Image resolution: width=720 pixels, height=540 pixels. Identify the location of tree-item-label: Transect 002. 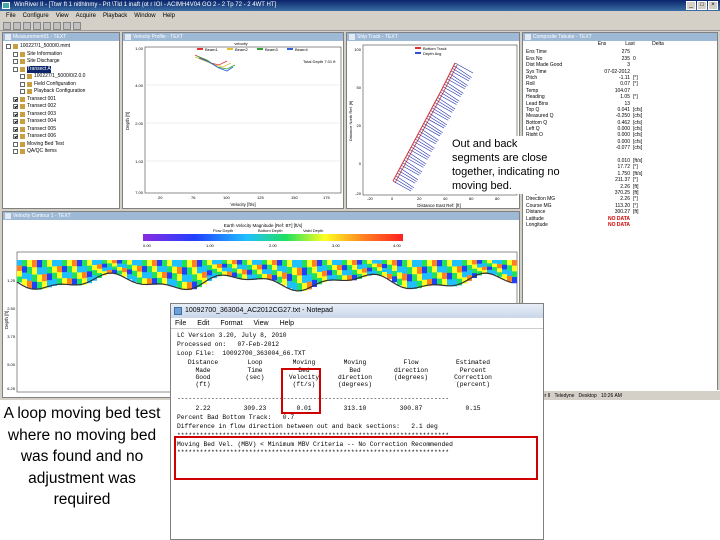
(41, 106).